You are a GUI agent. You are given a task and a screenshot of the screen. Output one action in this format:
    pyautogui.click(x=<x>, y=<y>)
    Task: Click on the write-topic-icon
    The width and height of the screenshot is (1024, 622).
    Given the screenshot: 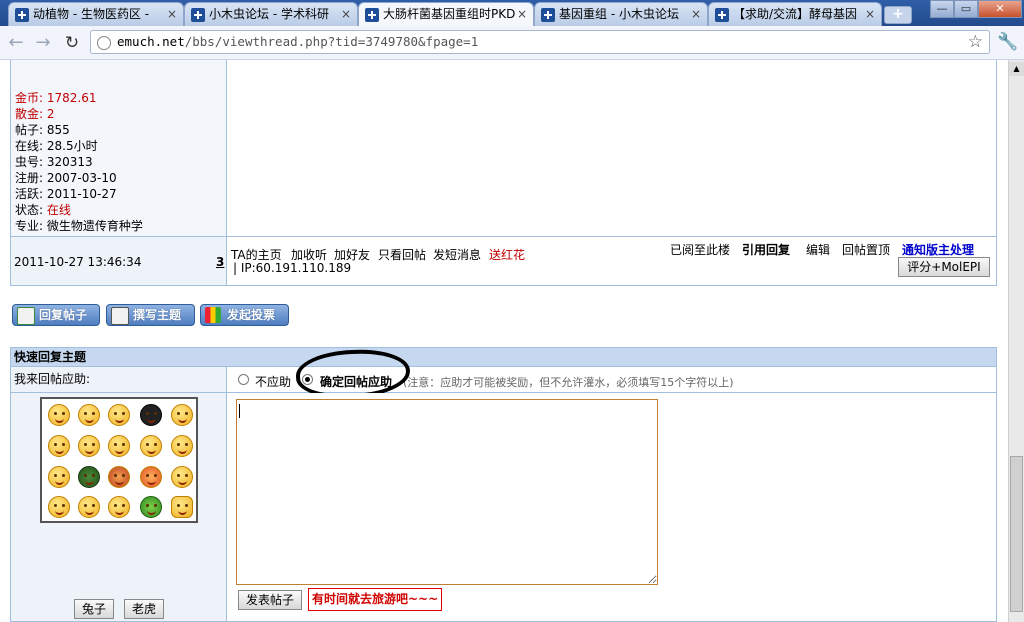 What is the action you would take?
    pyautogui.click(x=120, y=316)
    